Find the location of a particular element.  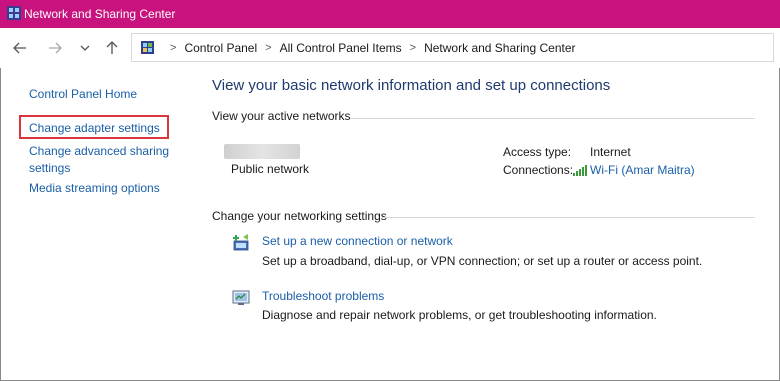

breadcrumb-network-center: Network and Sharing Center is located at coordinates (499, 48).